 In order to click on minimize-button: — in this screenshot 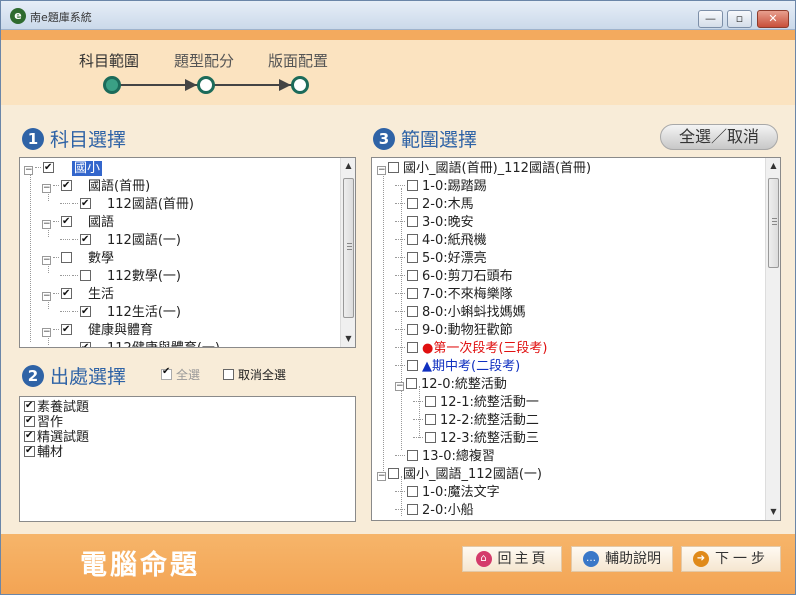, I will do `click(710, 19)`.